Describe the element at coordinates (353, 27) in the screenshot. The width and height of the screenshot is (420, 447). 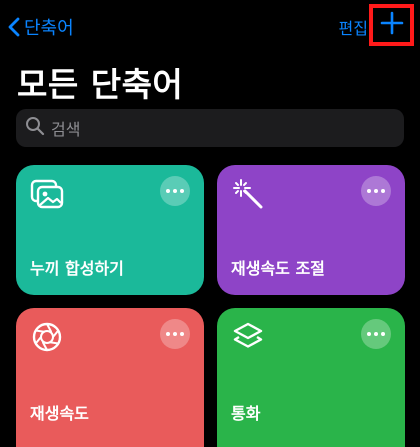
I see `edit-button: 편집` at that location.